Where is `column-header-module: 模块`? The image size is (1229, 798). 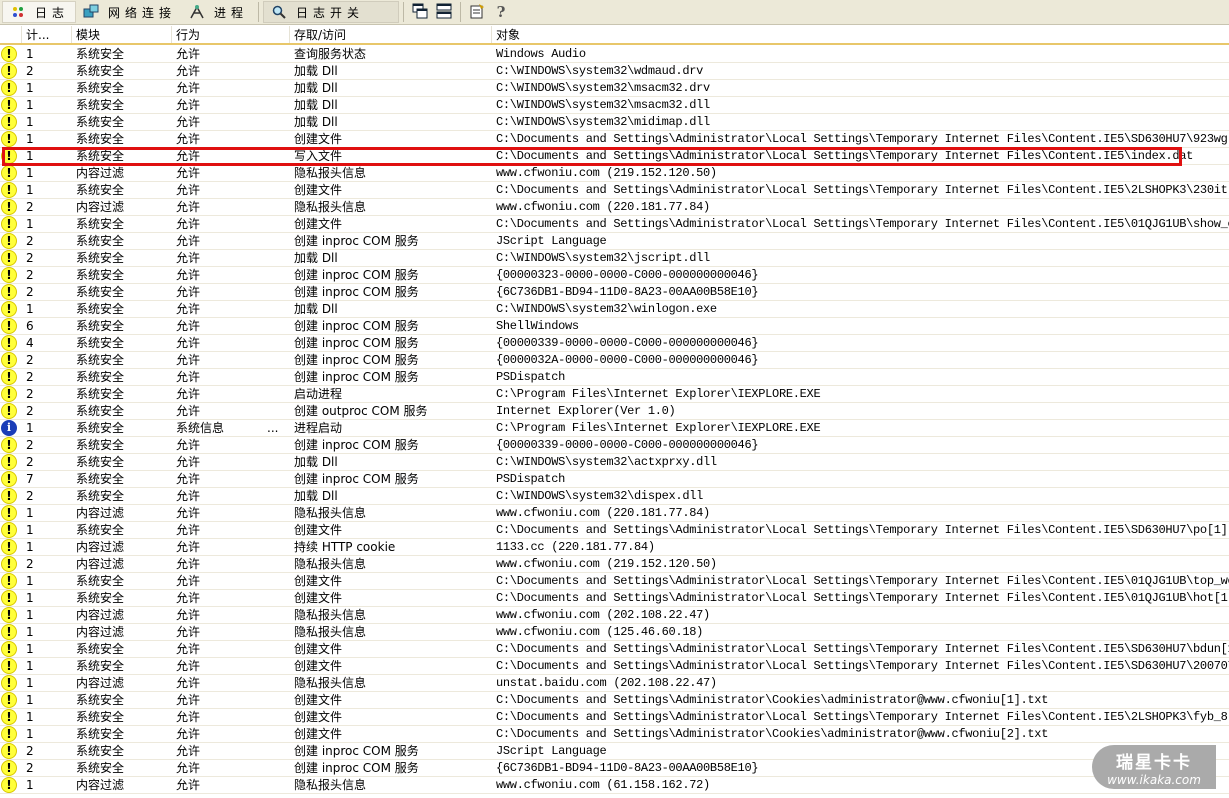 column-header-module: 模块 is located at coordinates (122, 34).